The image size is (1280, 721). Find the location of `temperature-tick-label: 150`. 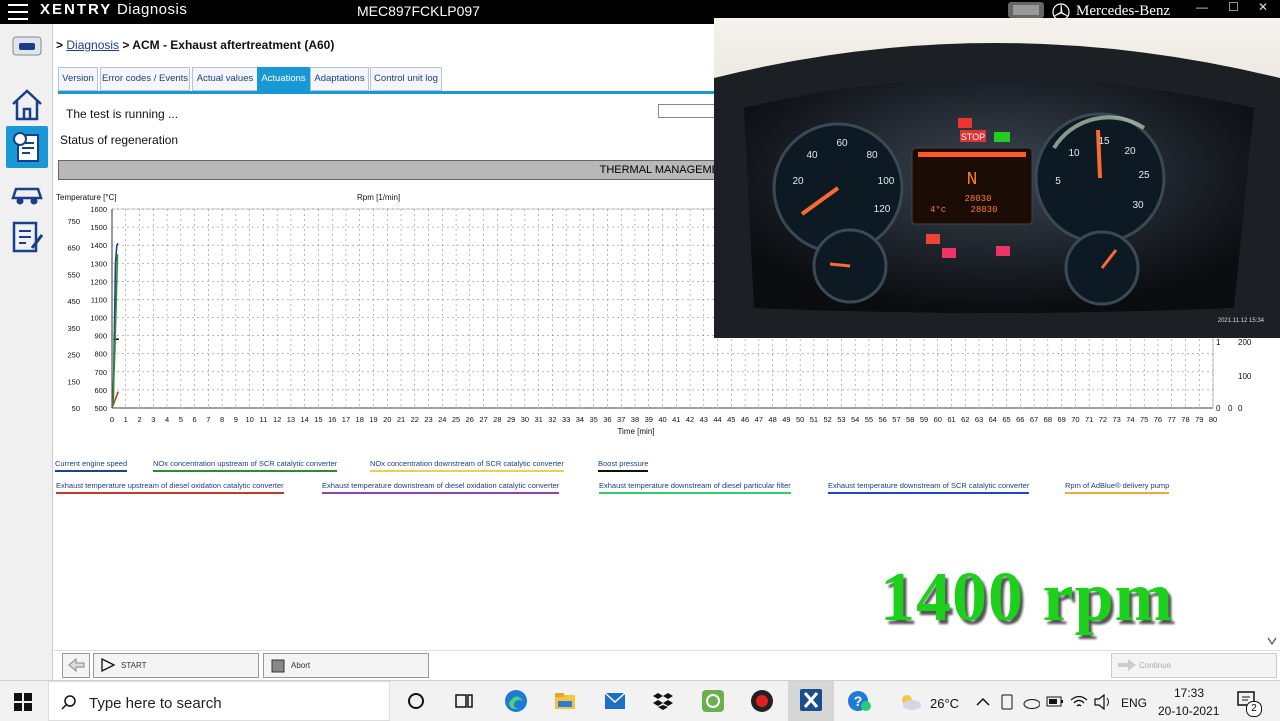

temperature-tick-label: 150 is located at coordinates (73, 381).